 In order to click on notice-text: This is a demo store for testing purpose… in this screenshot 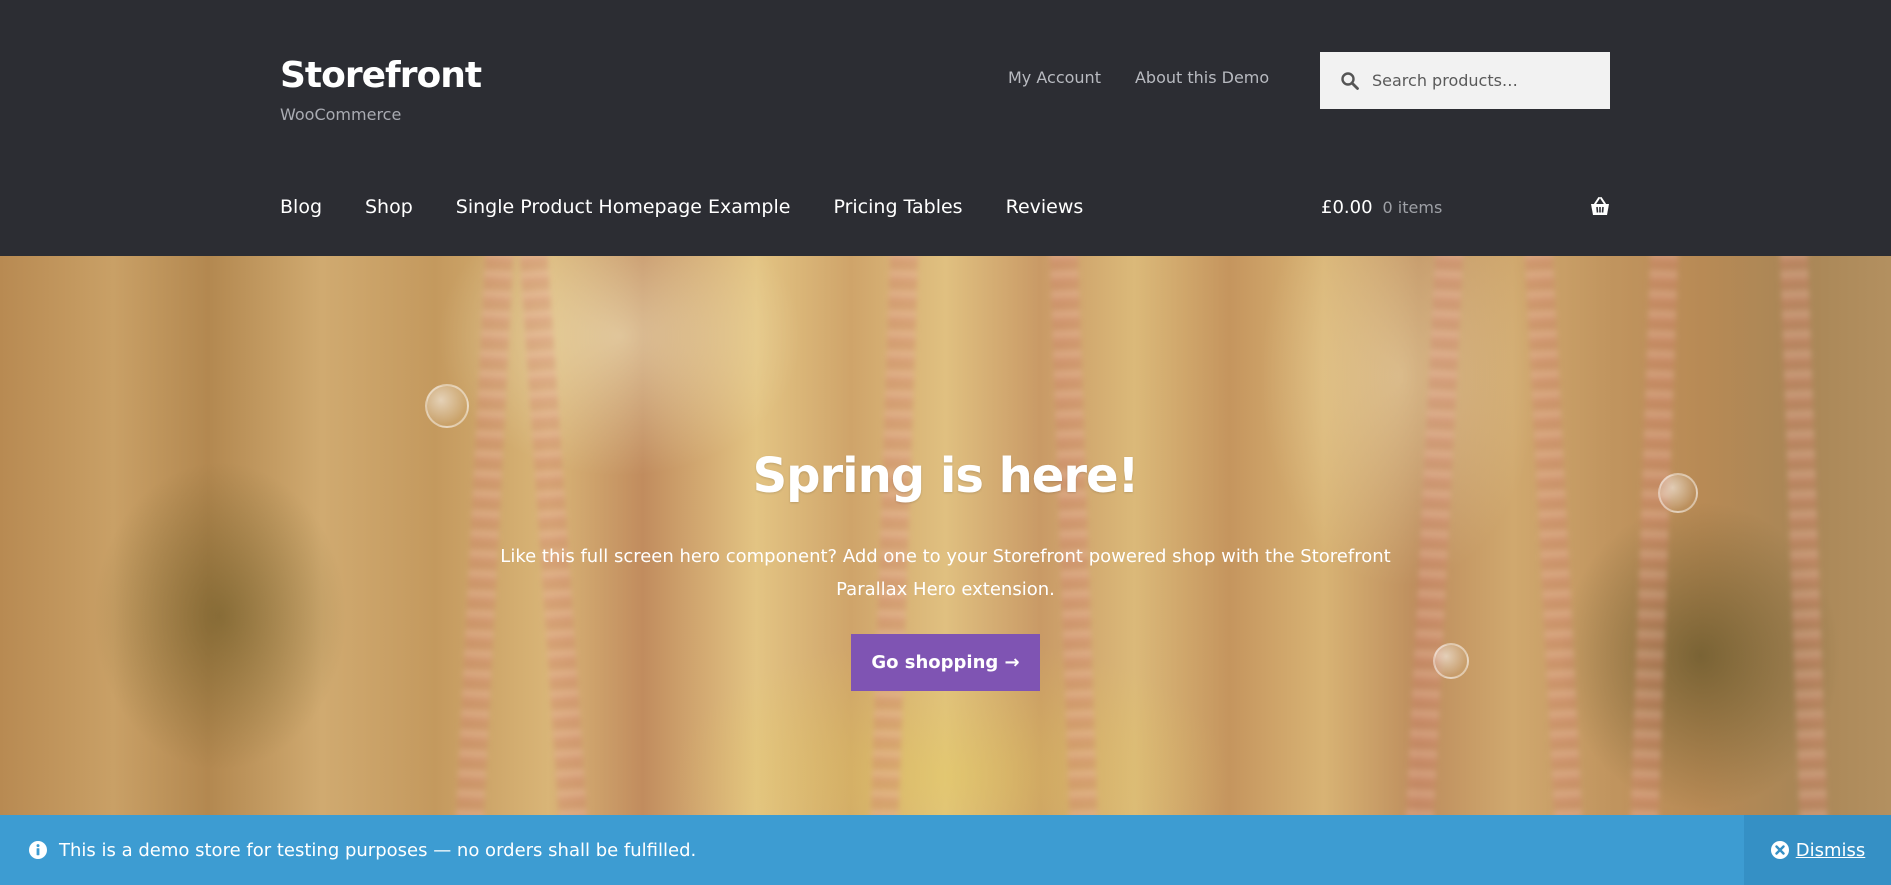, I will do `click(378, 850)`.